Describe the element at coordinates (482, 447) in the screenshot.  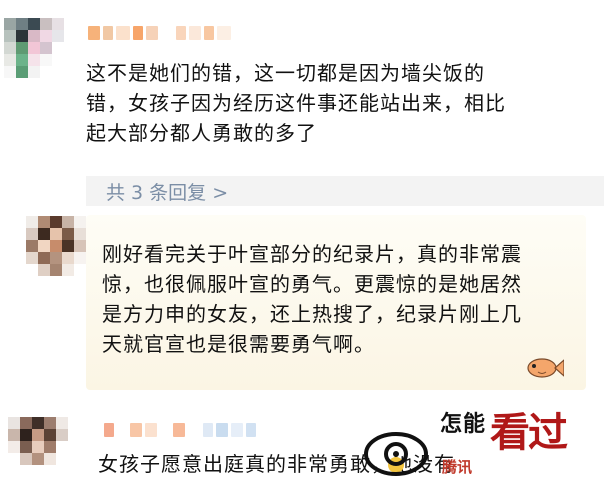
I see `watermark: 怎能 看过 腾讯` at that location.